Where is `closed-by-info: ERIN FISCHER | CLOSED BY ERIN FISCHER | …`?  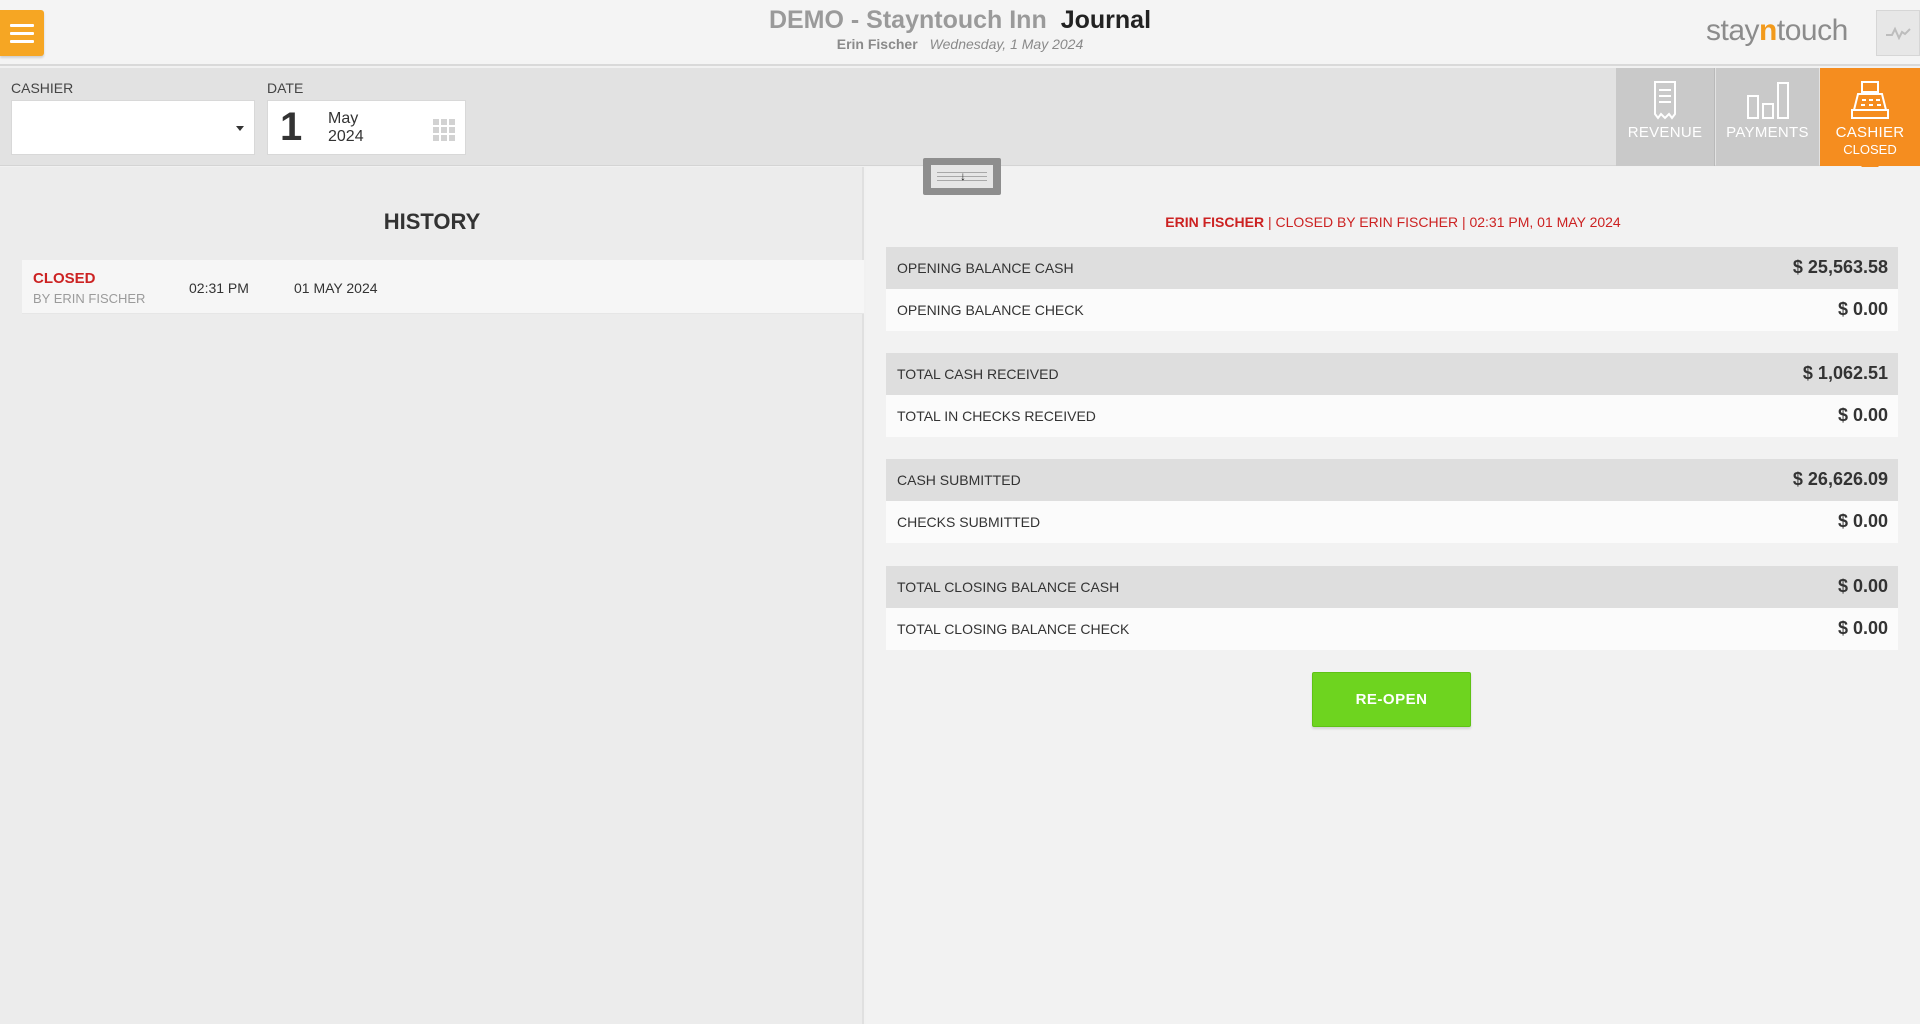 closed-by-info: ERIN FISCHER | CLOSED BY ERIN FISCHER | … is located at coordinates (1393, 222).